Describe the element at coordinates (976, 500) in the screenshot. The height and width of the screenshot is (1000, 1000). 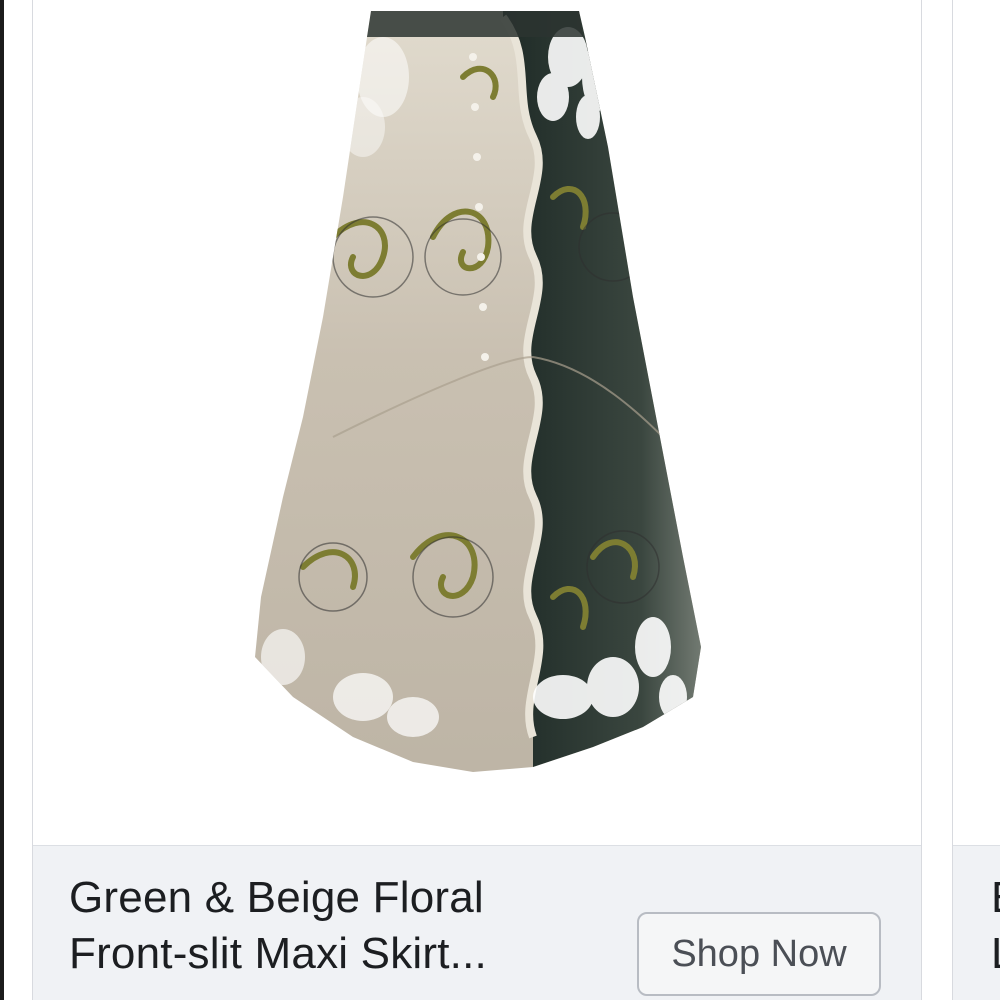
I see `next-carousel-card: E L` at that location.